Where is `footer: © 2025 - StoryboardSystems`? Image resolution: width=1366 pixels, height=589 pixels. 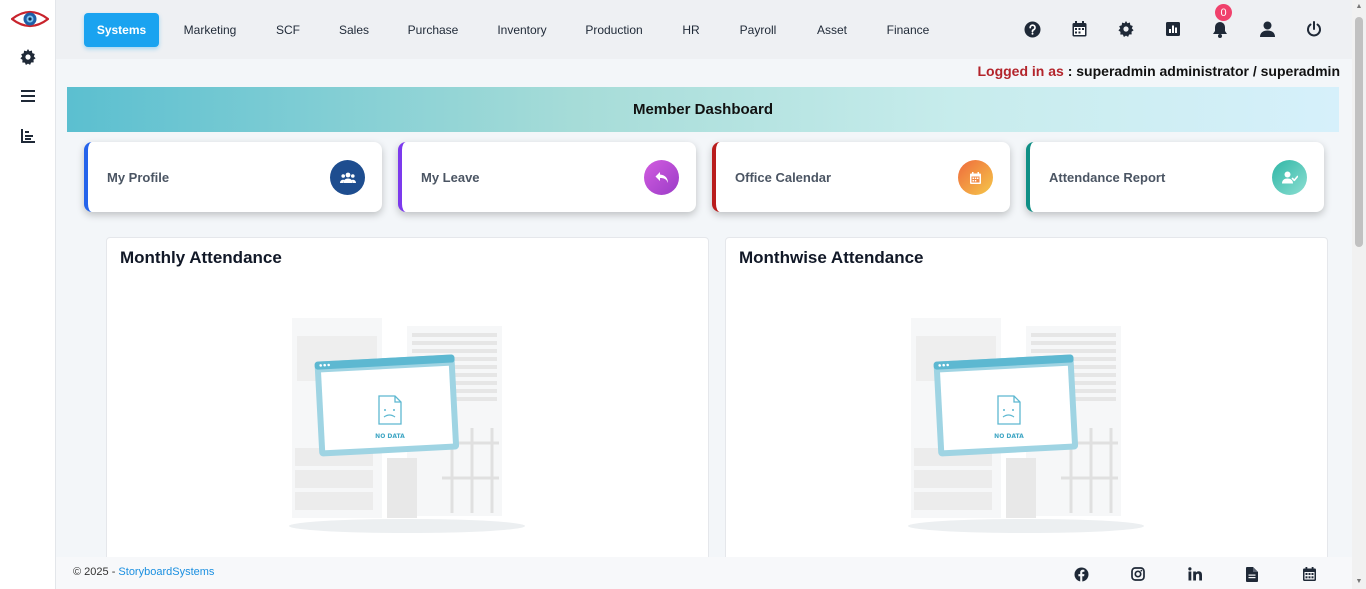 footer: © 2025 - StoryboardSystems is located at coordinates (704, 573).